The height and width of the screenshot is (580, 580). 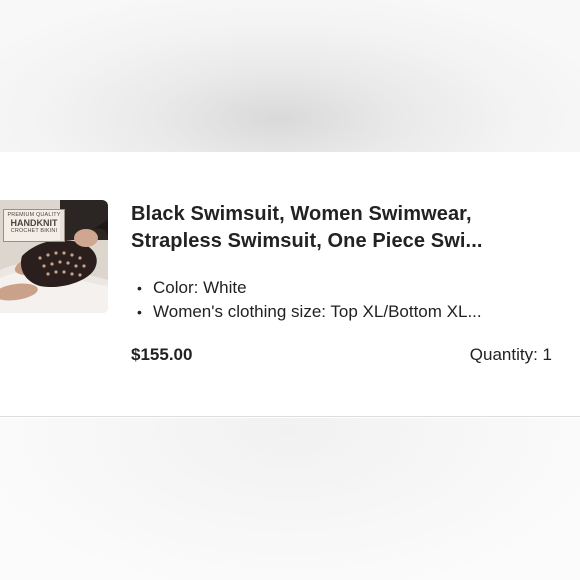 What do you see at coordinates (34, 231) in the screenshot?
I see `badge-line-3: CROCHET BIKINI` at bounding box center [34, 231].